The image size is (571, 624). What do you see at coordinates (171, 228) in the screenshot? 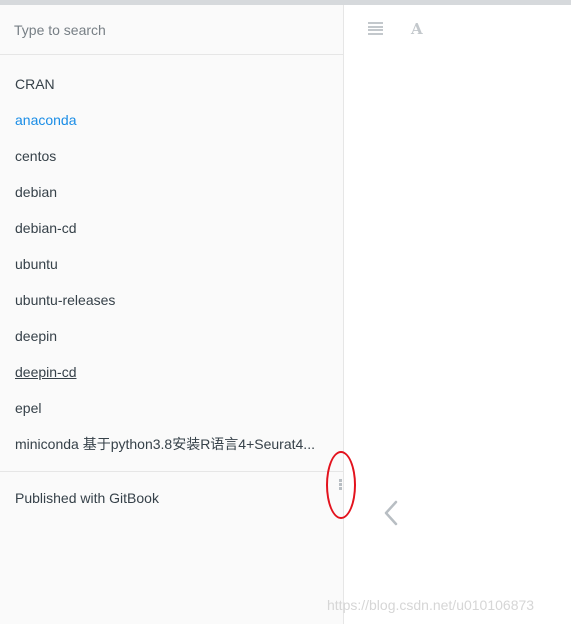
I see `sidebar-item-debian-cd: debian-cd` at bounding box center [171, 228].